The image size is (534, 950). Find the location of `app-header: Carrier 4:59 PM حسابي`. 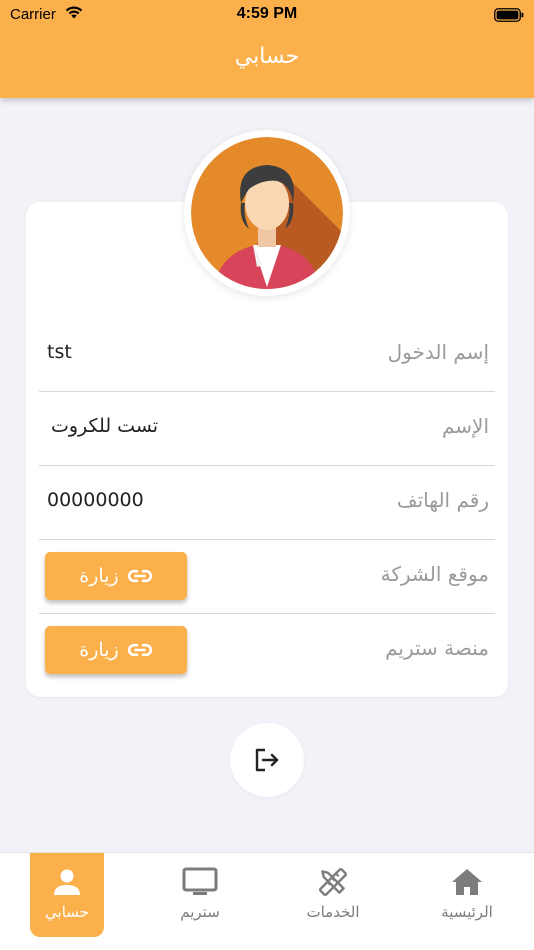

app-header: Carrier 4:59 PM حسابي is located at coordinates (267, 49).